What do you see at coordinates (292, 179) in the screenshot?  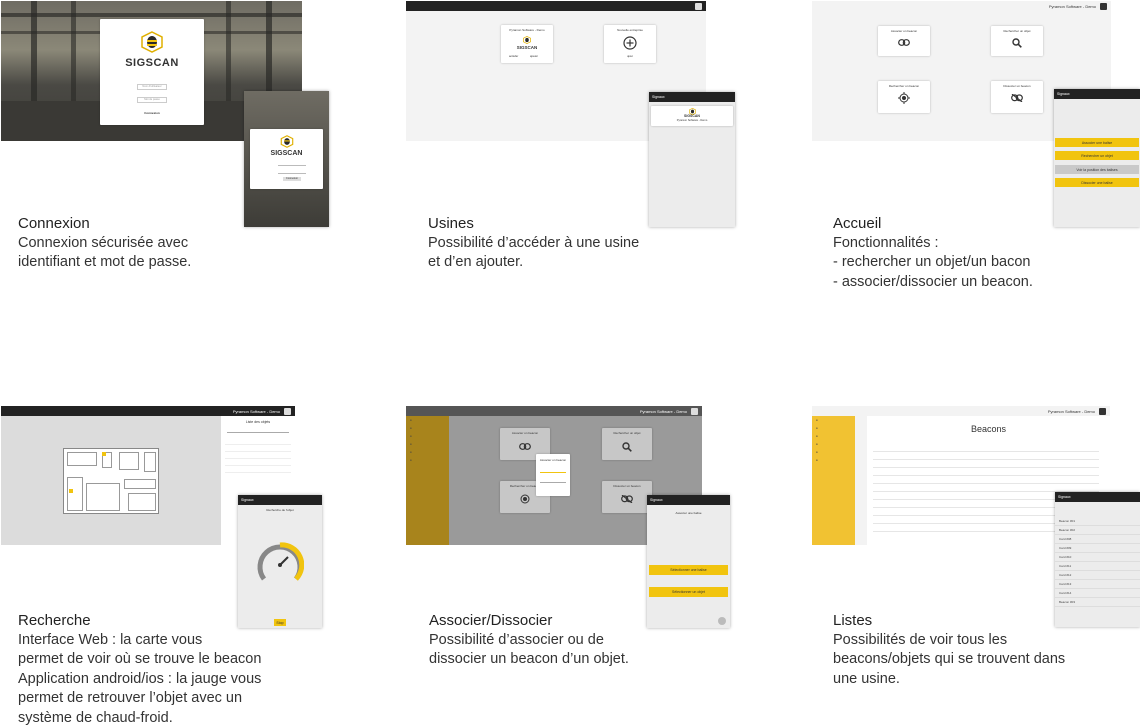 I see `phone-login-button: Connexion` at bounding box center [292, 179].